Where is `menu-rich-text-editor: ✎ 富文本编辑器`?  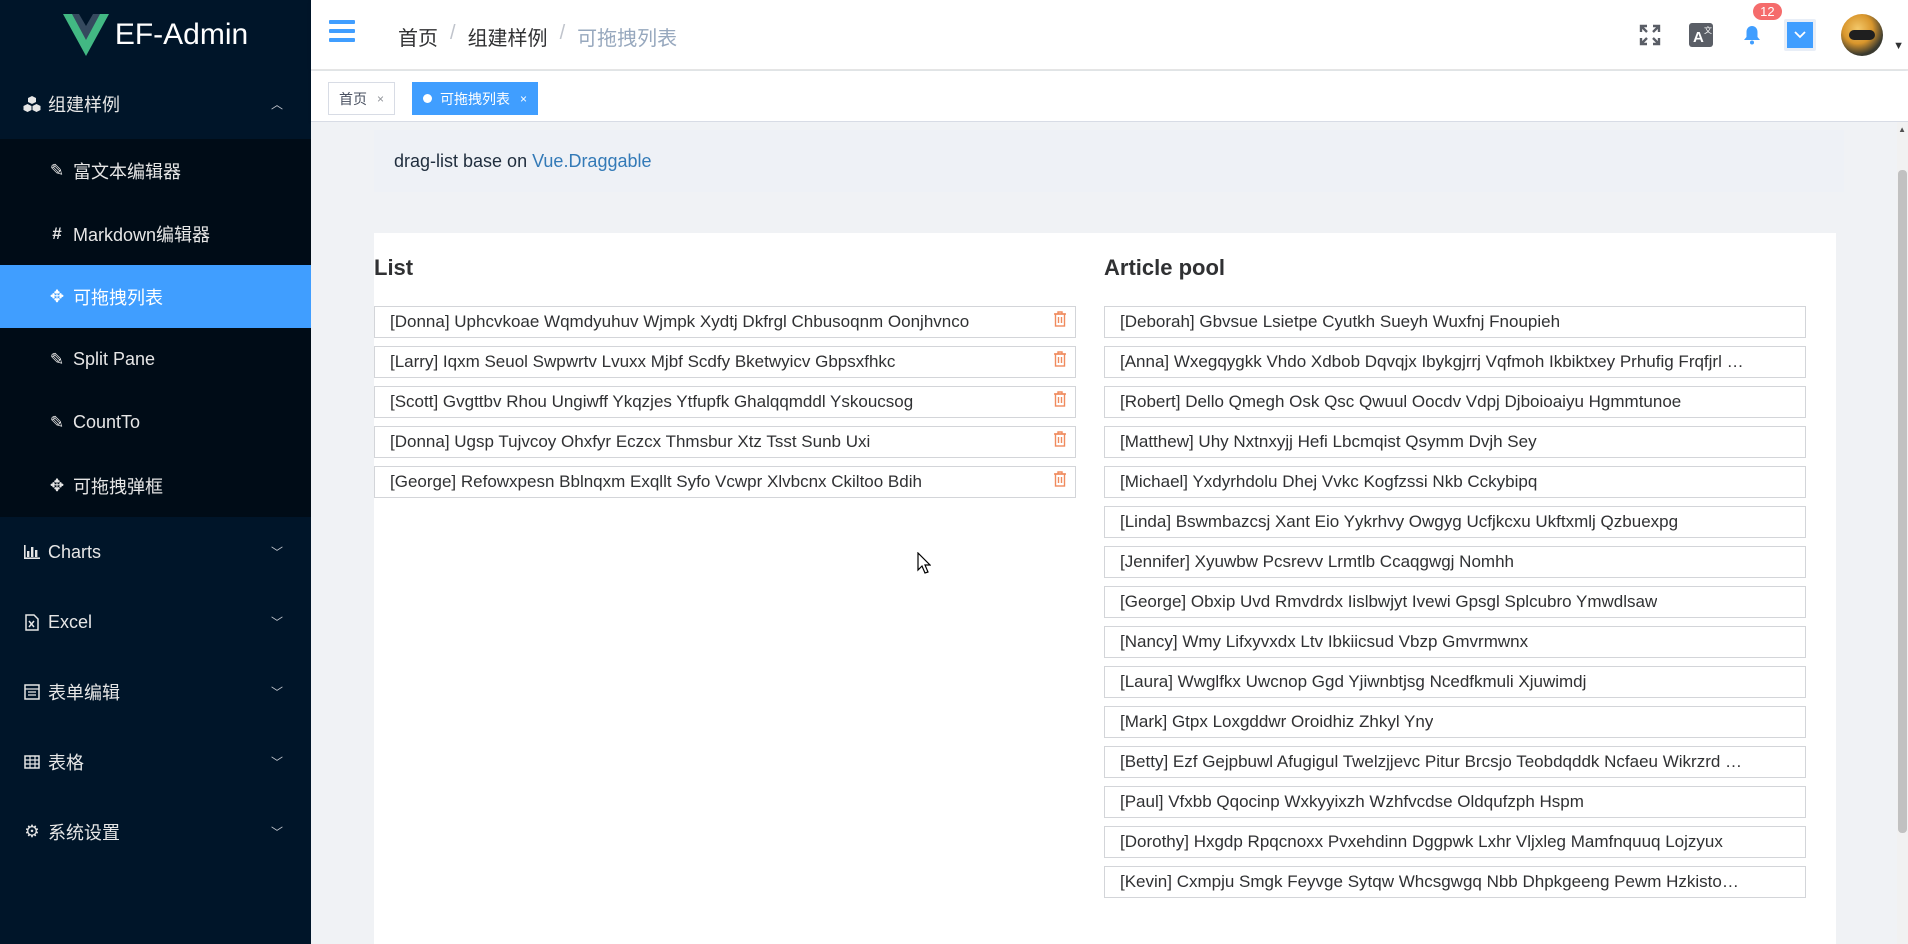
menu-rich-text-editor: ✎ 富文本编辑器 is located at coordinates (155, 170).